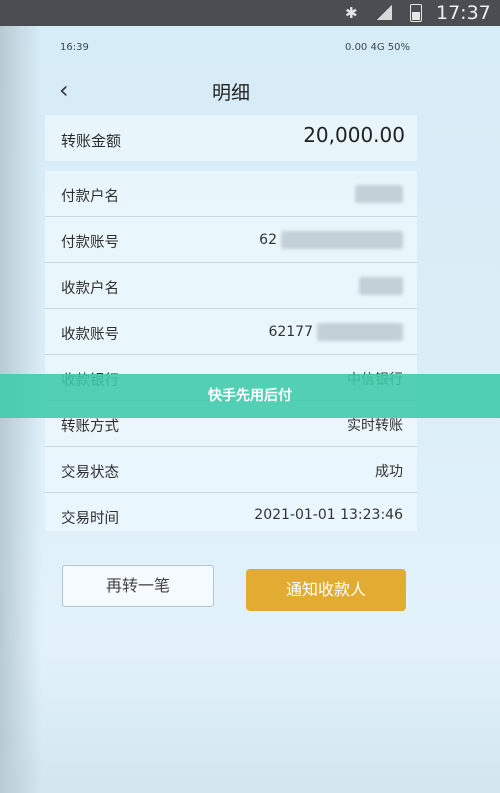  Describe the element at coordinates (389, 472) in the screenshot. I see `status-value: 成功` at that location.